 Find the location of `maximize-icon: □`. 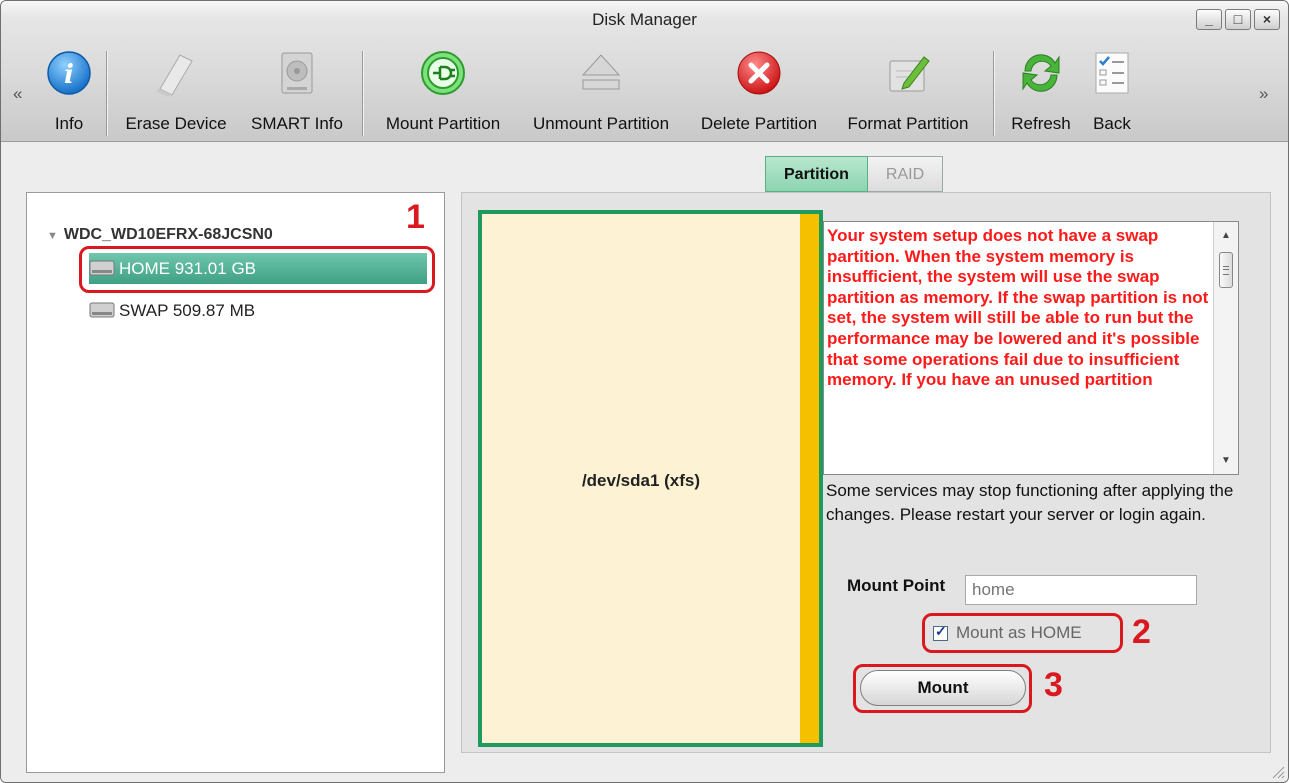

maximize-icon: □ is located at coordinates (1238, 19).